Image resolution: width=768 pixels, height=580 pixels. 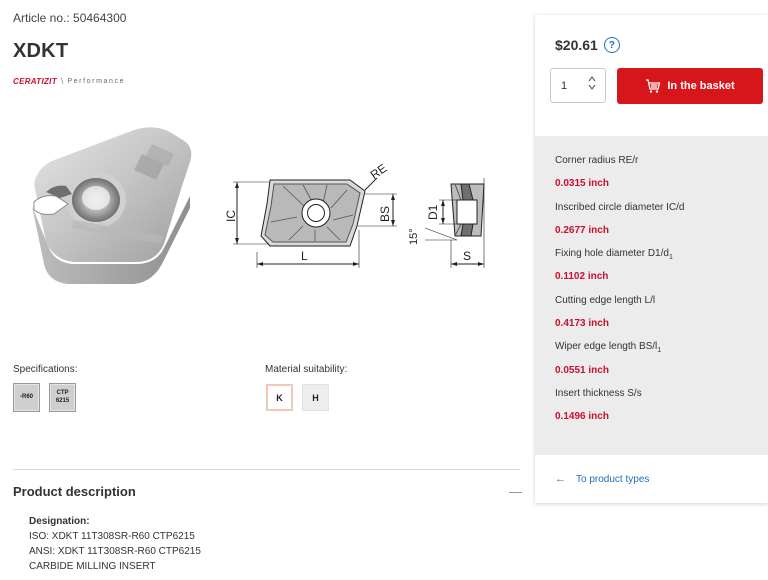 What do you see at coordinates (45, 369) in the screenshot?
I see `specifications-label: Specifications:` at bounding box center [45, 369].